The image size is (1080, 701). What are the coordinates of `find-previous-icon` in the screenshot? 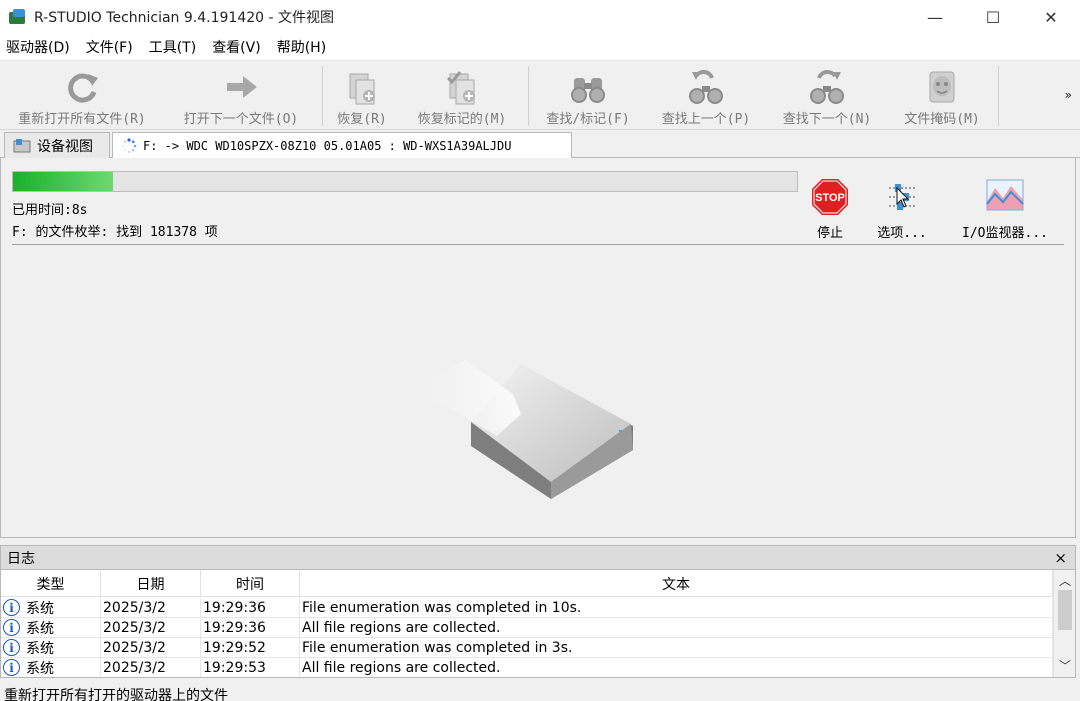 It's located at (706, 87).